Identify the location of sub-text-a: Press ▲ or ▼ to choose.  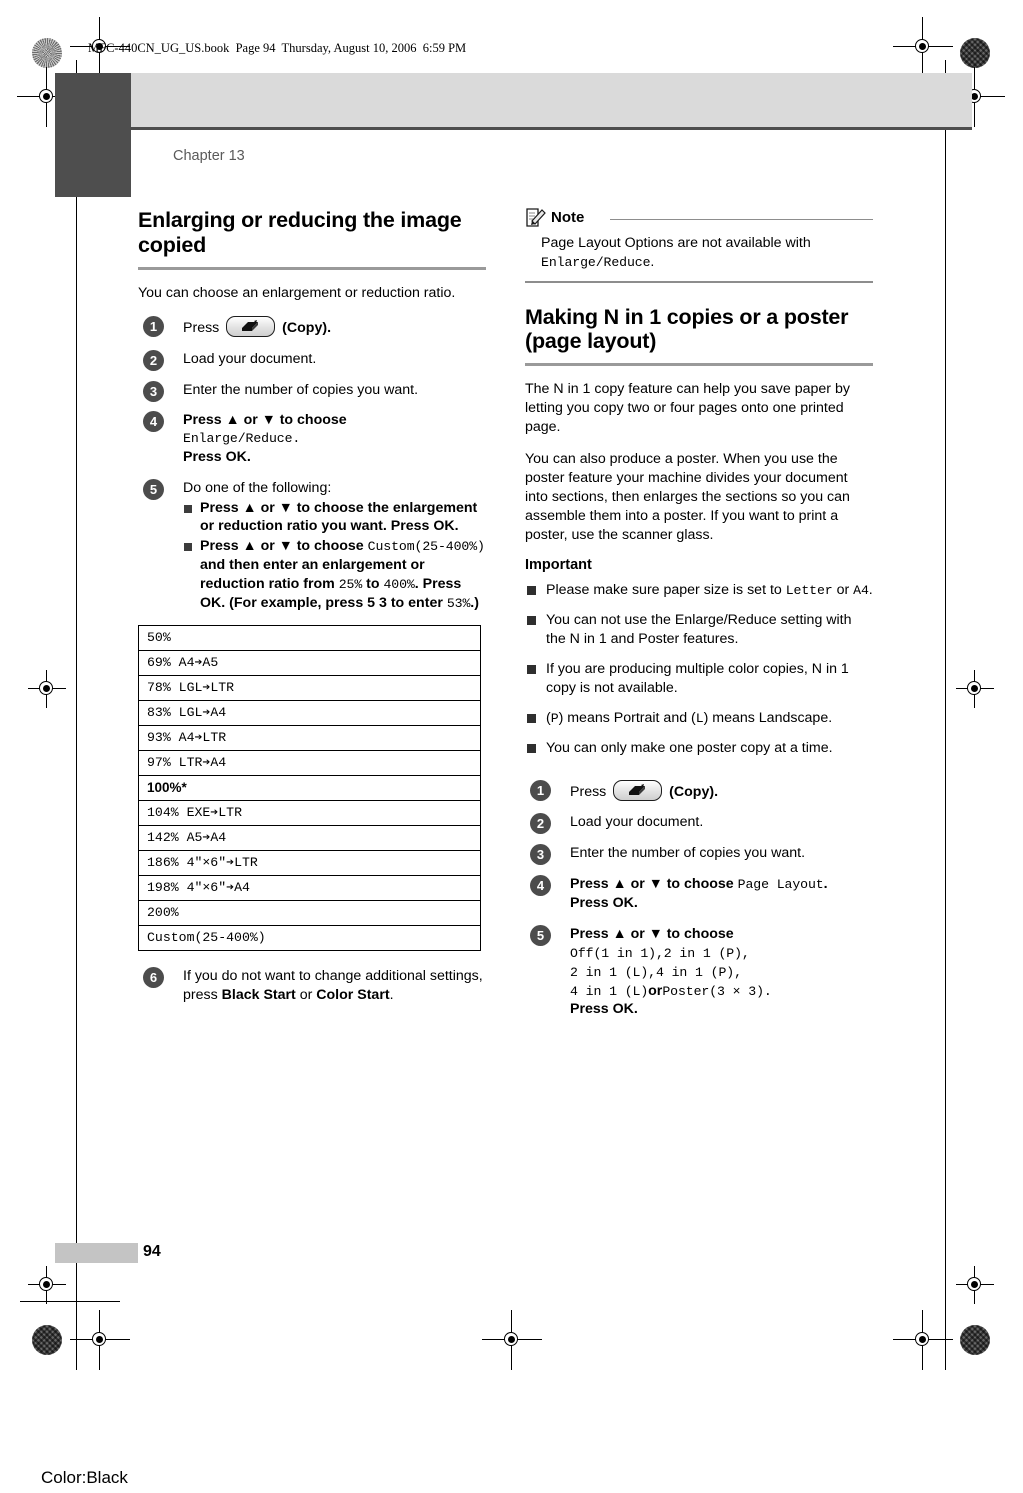
(284, 546).